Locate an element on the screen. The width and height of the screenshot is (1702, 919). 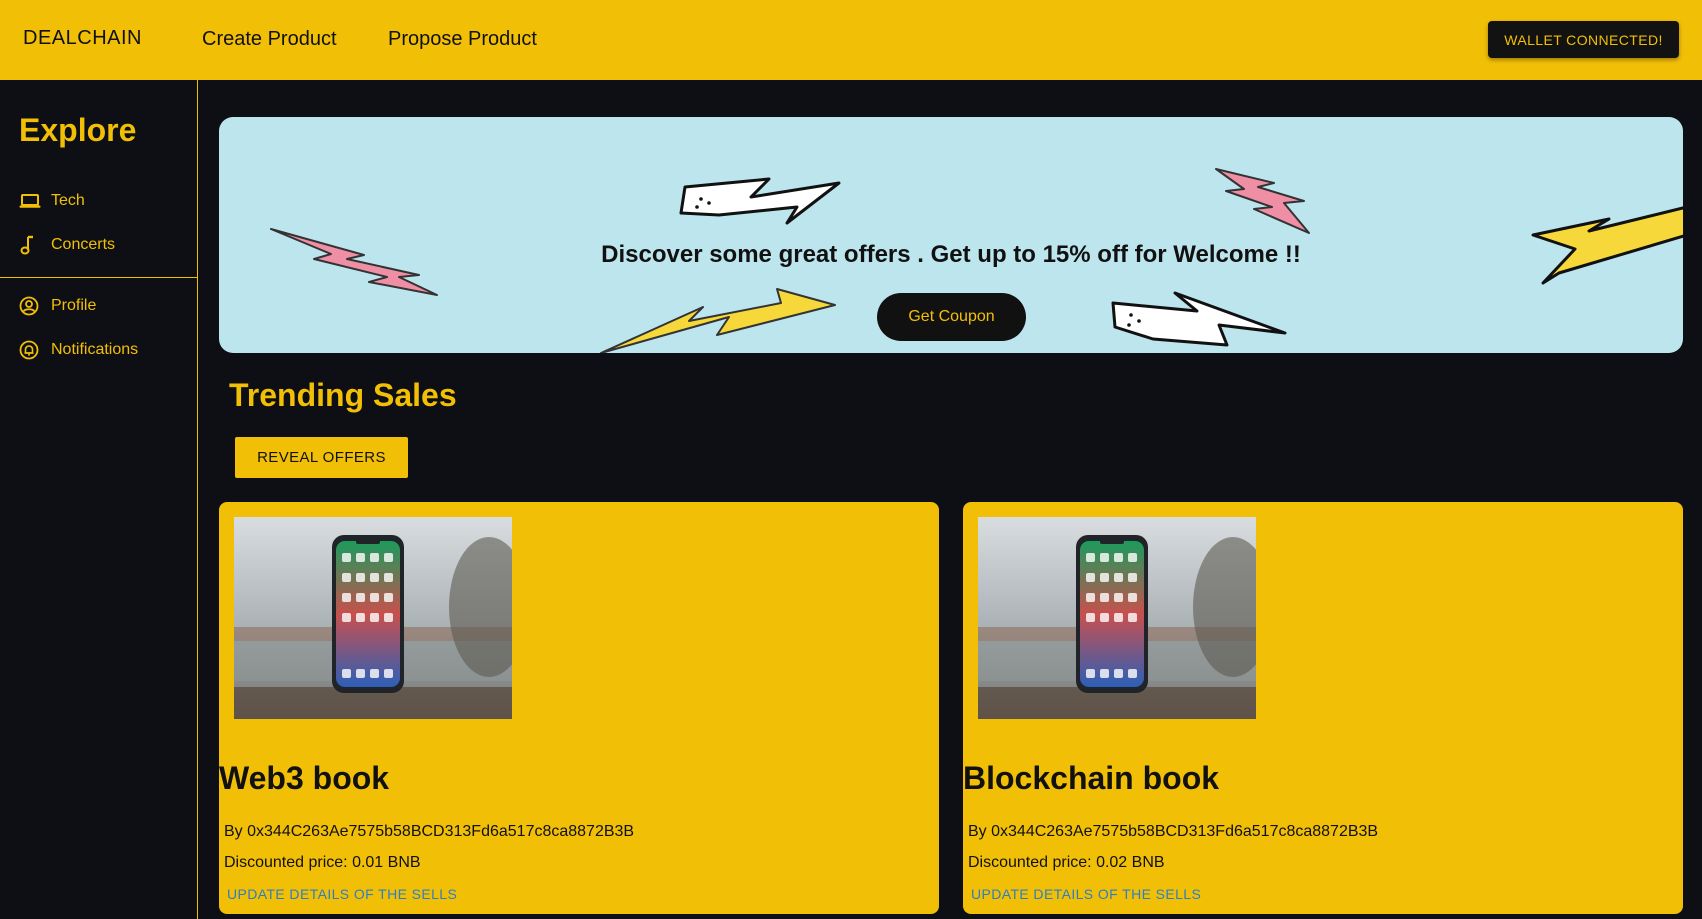
nav-create-product: Create Product is located at coordinates (269, 39).